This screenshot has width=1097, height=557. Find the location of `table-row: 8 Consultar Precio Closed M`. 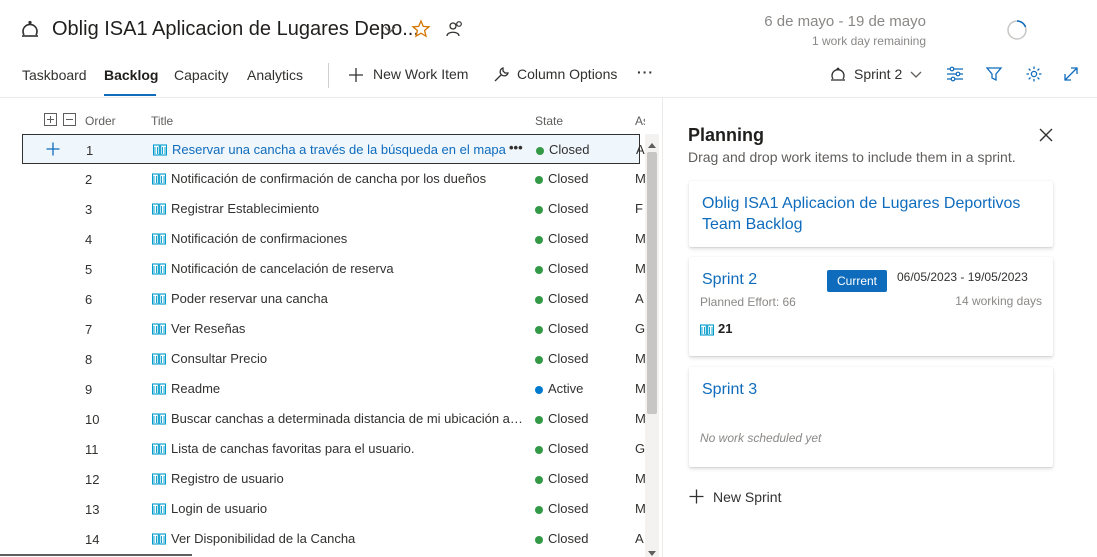

table-row: 8 Consultar Precio Closed M is located at coordinates (334, 359).